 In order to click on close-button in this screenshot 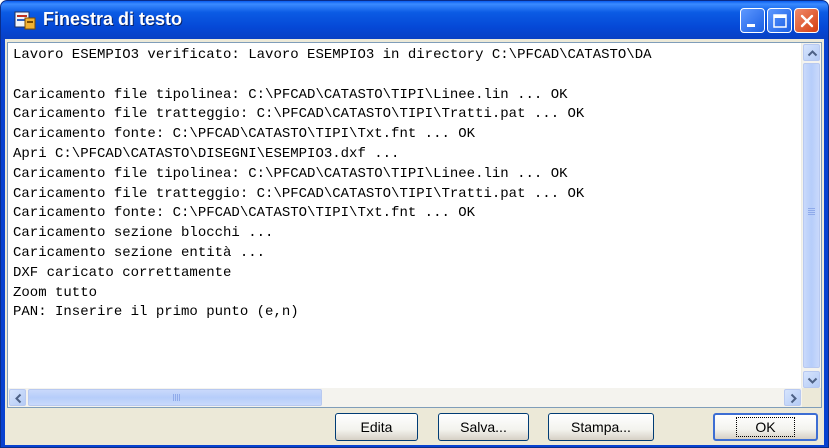, I will do `click(806, 20)`.